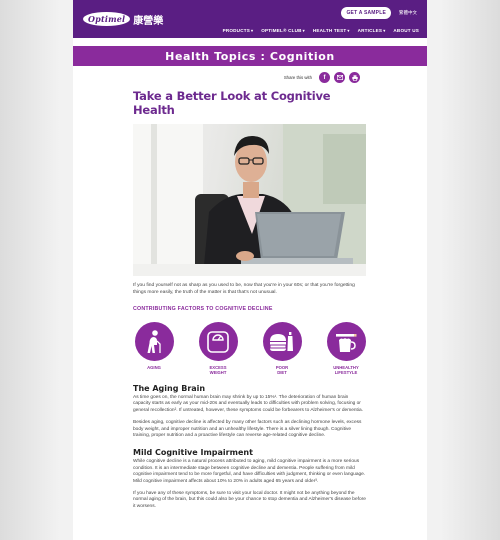 The width and height of the screenshot is (500, 540). I want to click on brand-logo: Optimel 康營樂, so click(123, 19).